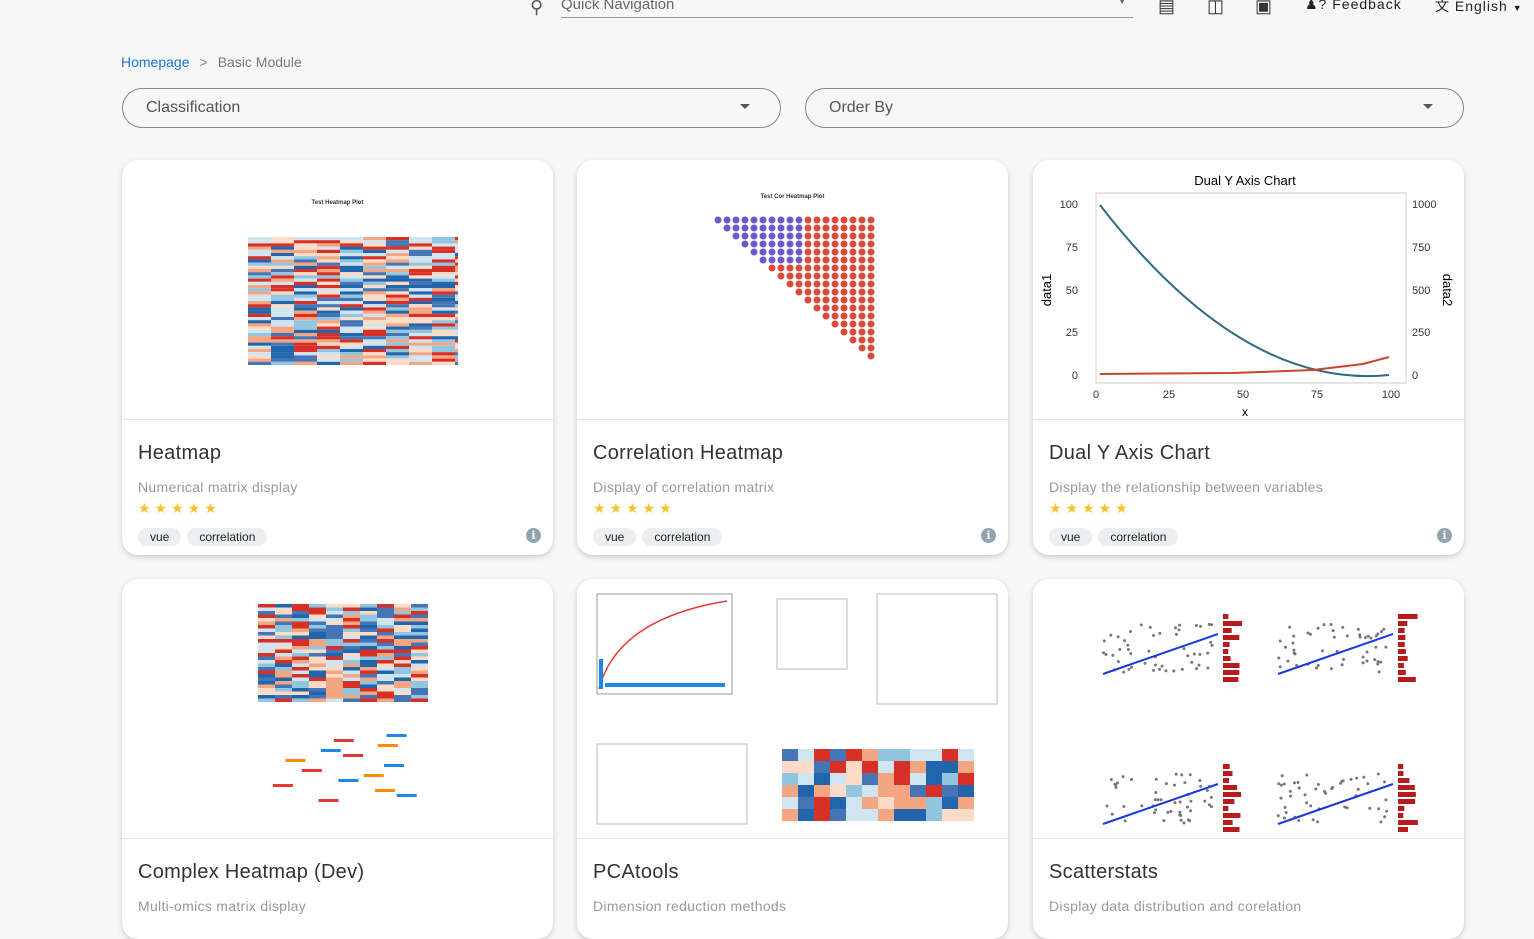 This screenshot has height=939, width=1534. I want to click on language-button: 文 English ▼, so click(1479, 8).